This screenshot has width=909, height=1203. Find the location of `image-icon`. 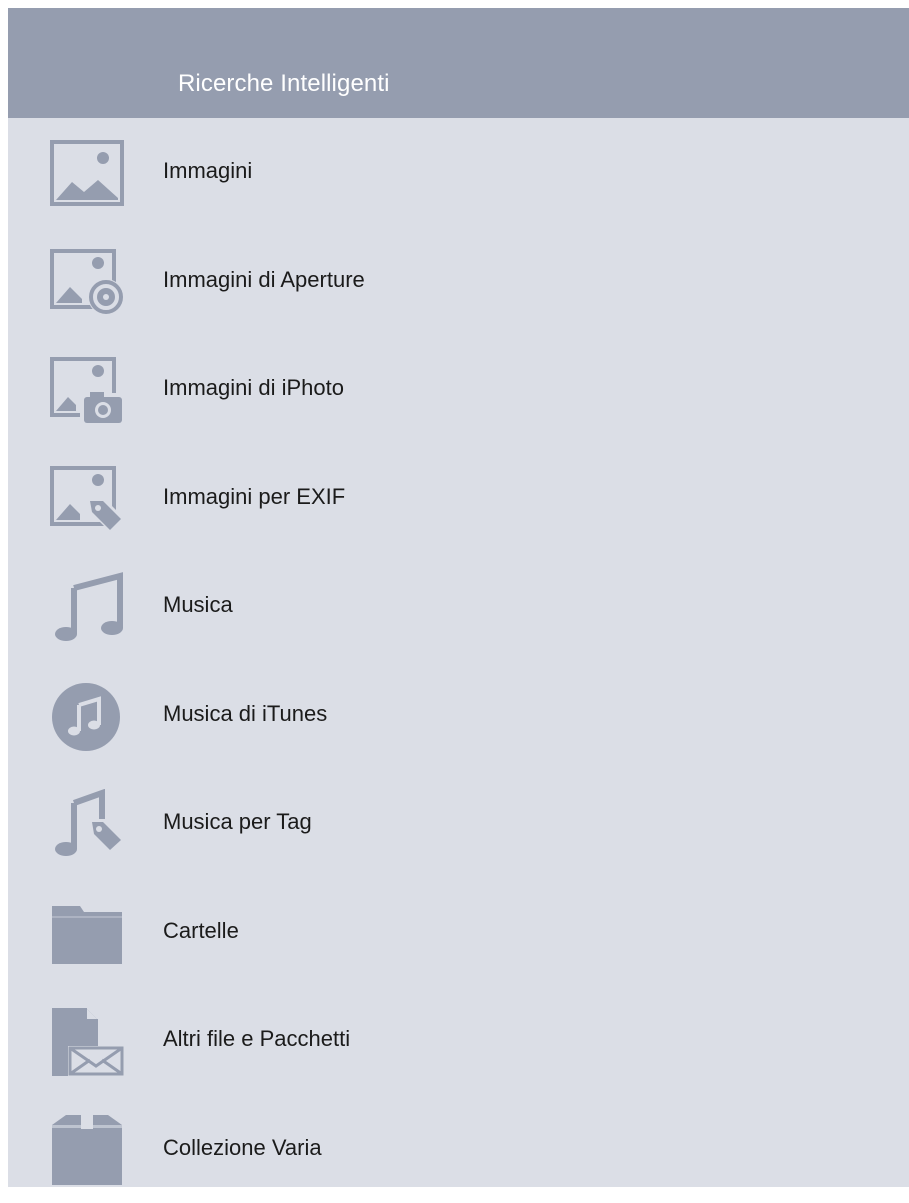

image-icon is located at coordinates (87, 173).